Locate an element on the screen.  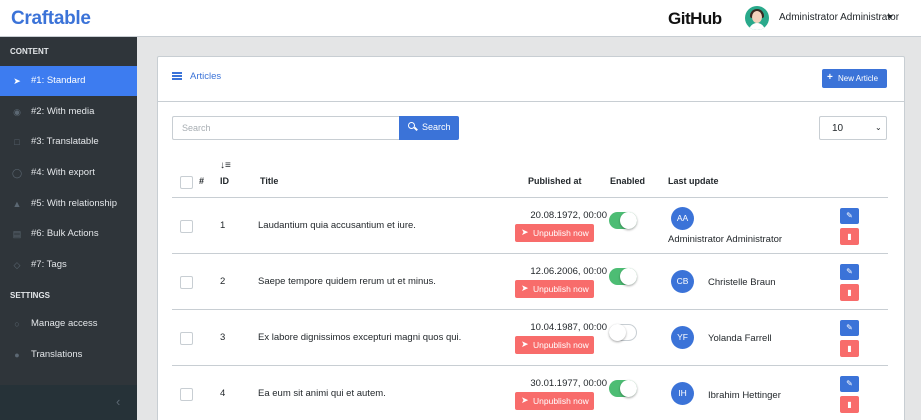
sidebar-section-content: CONTENT is located at coordinates (29, 51).